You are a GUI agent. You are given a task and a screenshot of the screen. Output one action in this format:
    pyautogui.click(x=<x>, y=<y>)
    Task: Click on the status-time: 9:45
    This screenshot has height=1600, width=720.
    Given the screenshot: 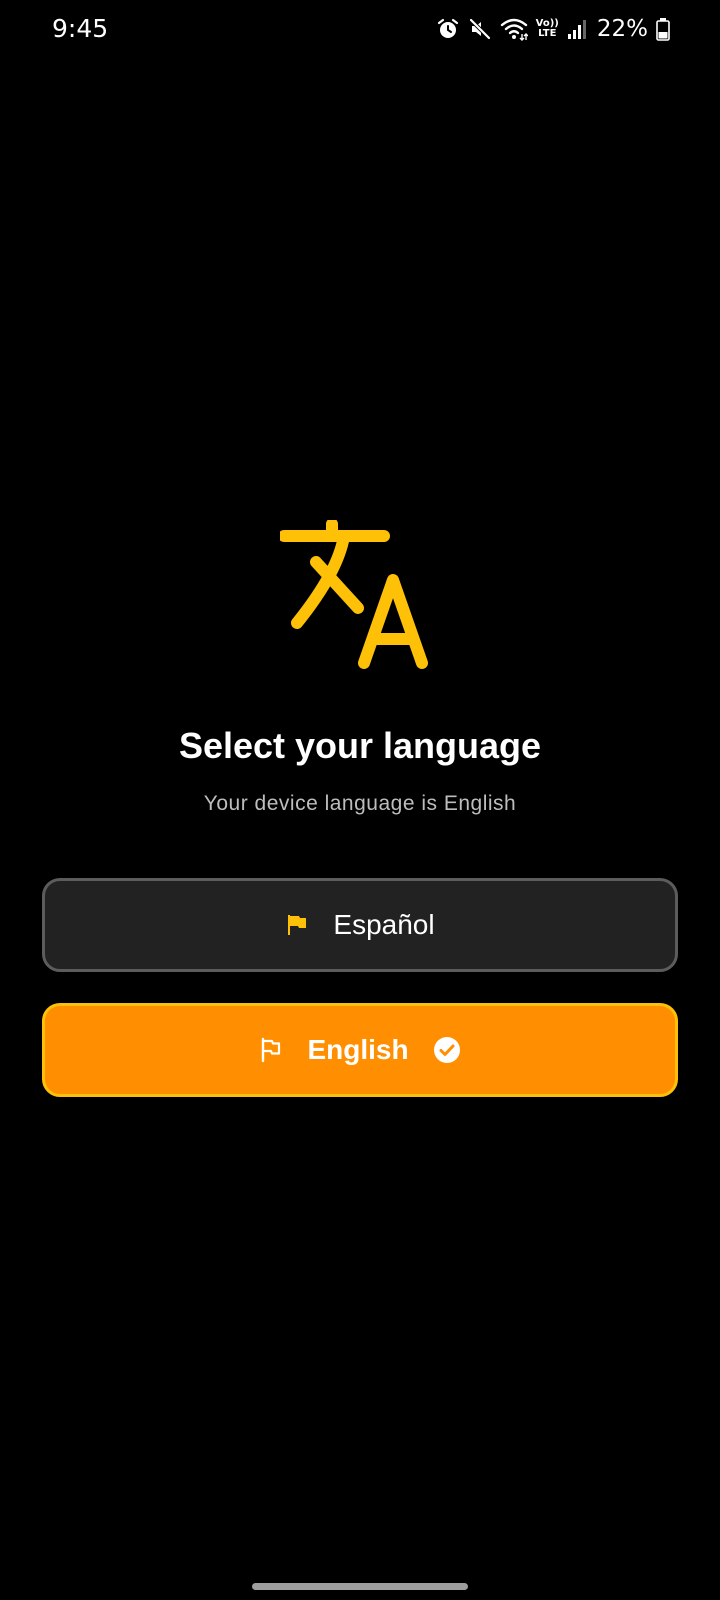 What is the action you would take?
    pyautogui.click(x=80, y=28)
    